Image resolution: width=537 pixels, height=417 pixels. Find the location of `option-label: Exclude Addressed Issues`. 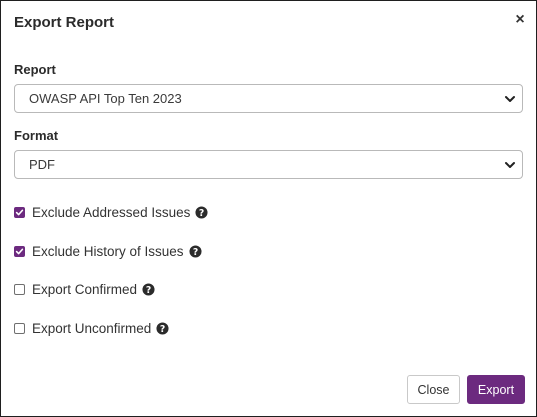

option-label: Exclude Addressed Issues is located at coordinates (111, 212).